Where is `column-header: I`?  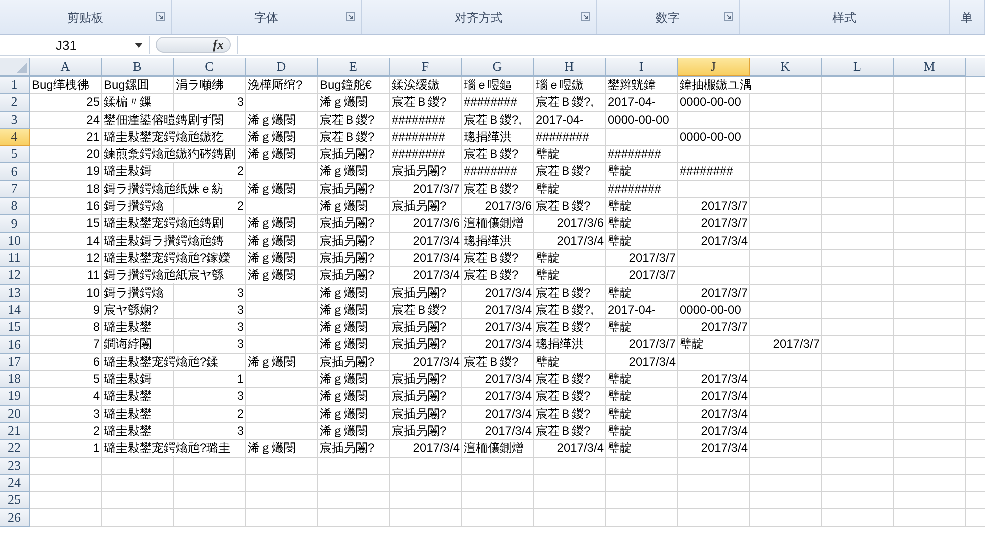
column-header: I is located at coordinates (642, 67).